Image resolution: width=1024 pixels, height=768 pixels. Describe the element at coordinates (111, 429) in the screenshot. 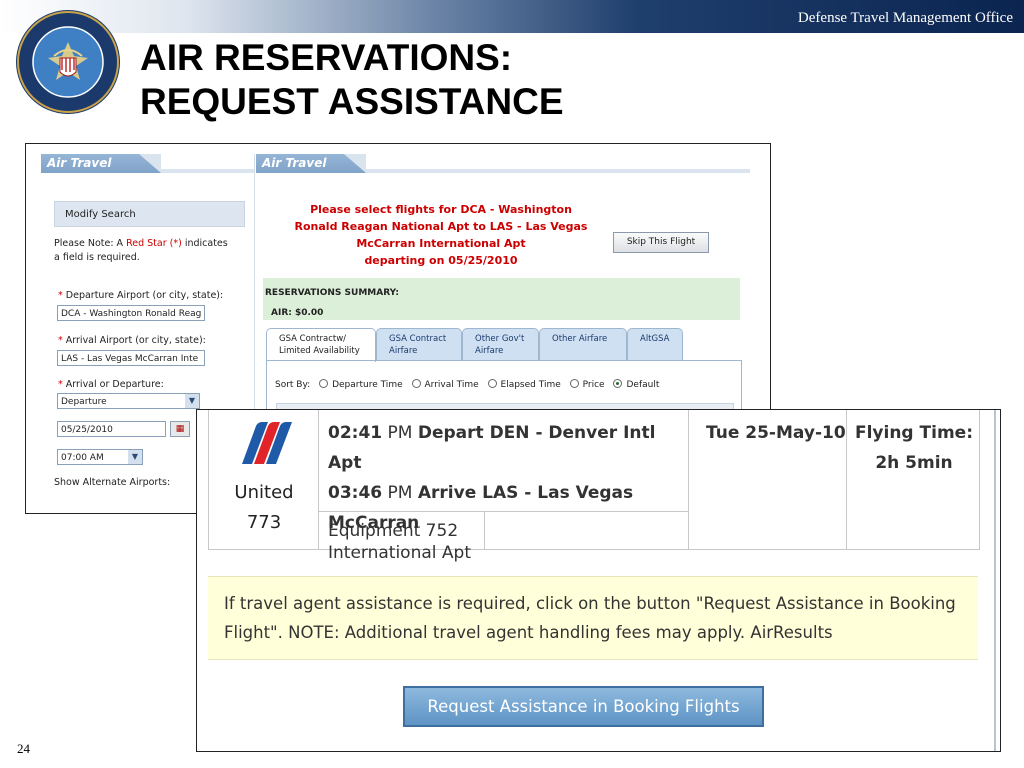

I see `departure-date-input: 05/25/2010` at that location.